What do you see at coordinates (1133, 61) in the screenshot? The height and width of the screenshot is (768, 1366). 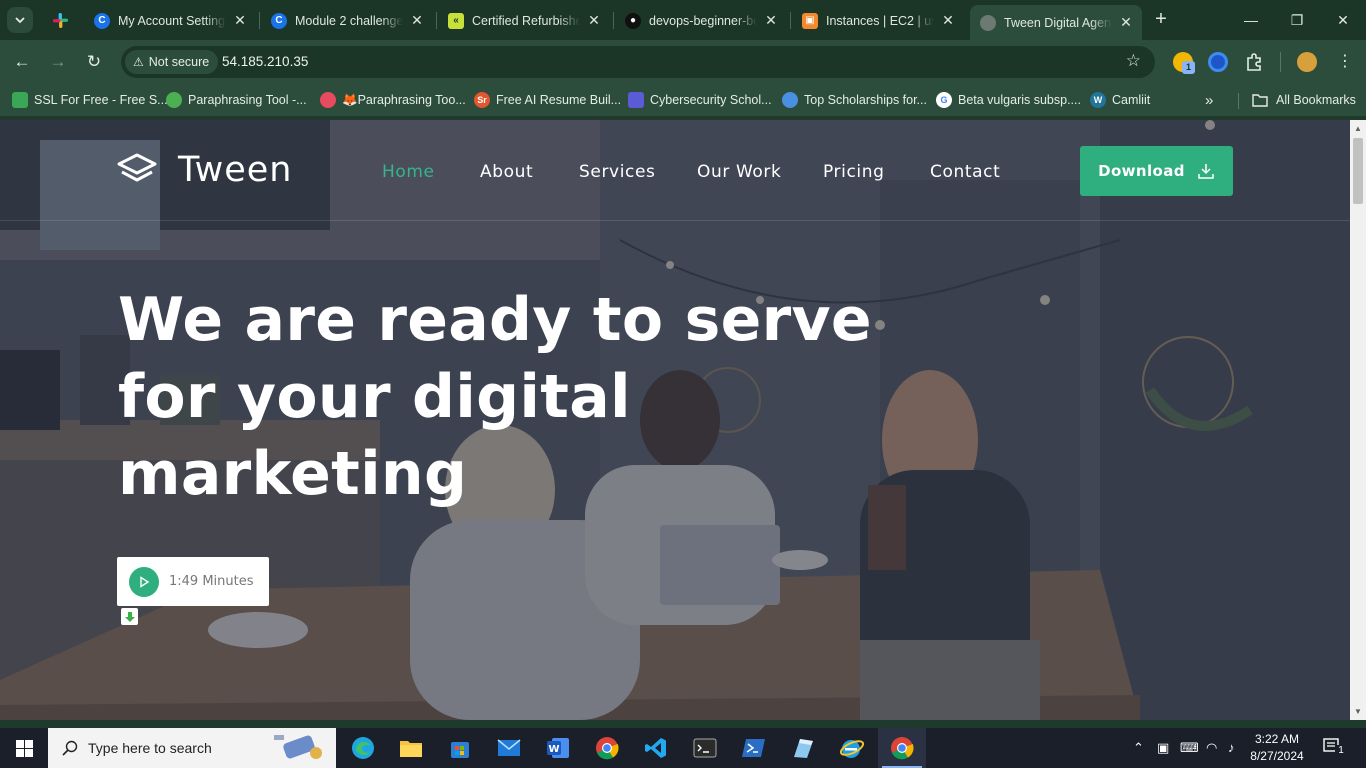 I see `bookmark-star-icon: ☆` at bounding box center [1133, 61].